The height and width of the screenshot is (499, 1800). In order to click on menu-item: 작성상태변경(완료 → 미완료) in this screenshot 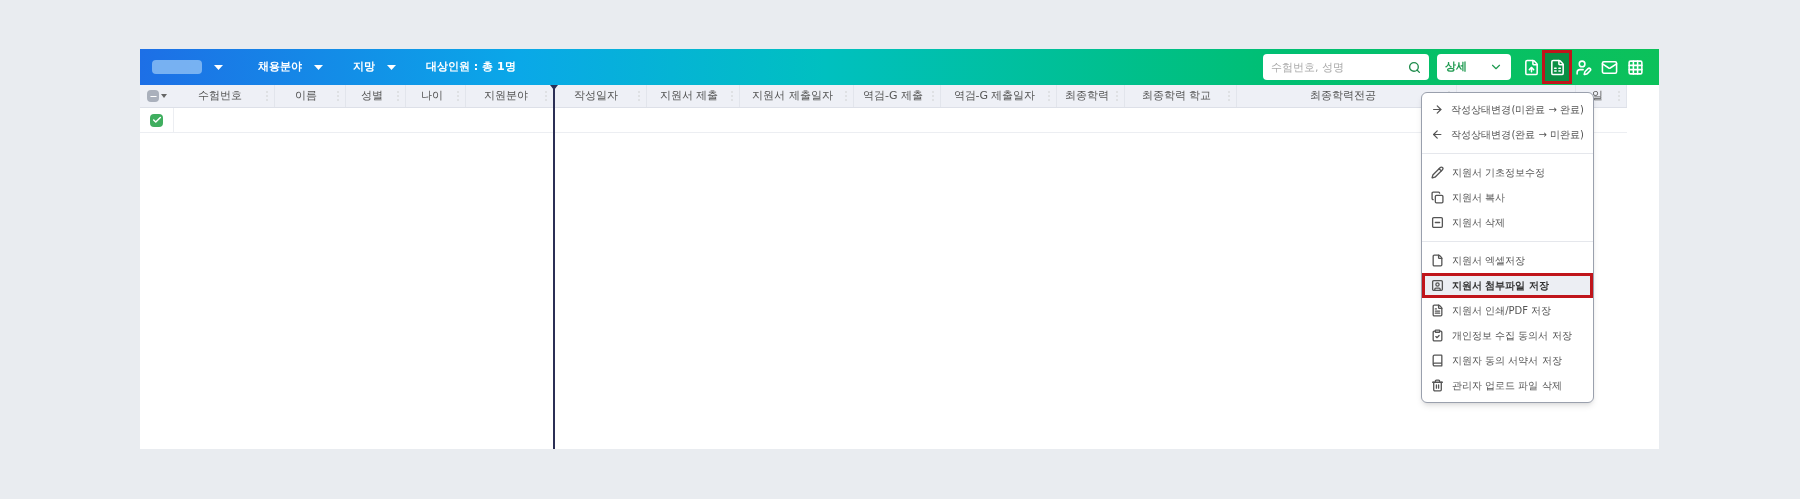, I will do `click(1507, 134)`.